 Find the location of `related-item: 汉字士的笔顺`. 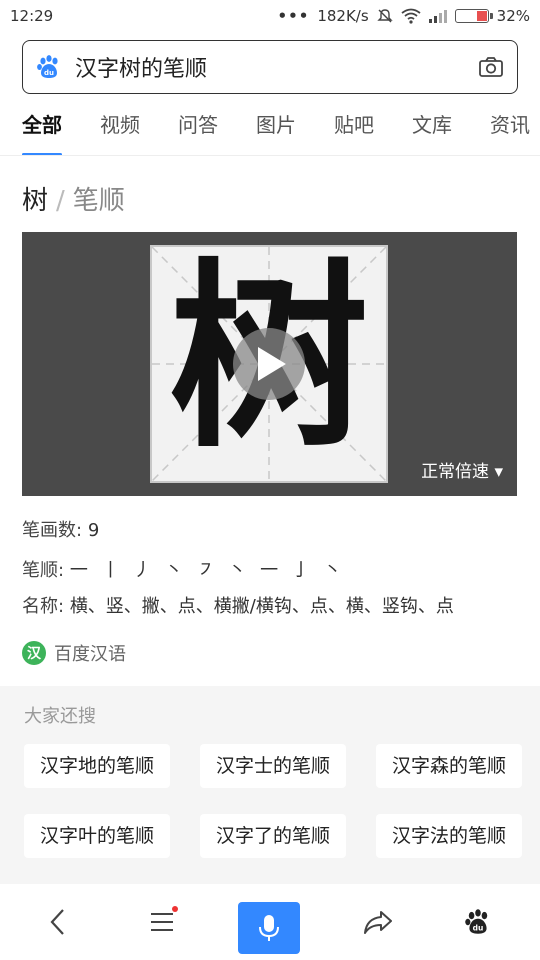

related-item: 汉字士的笔顺 is located at coordinates (273, 766).